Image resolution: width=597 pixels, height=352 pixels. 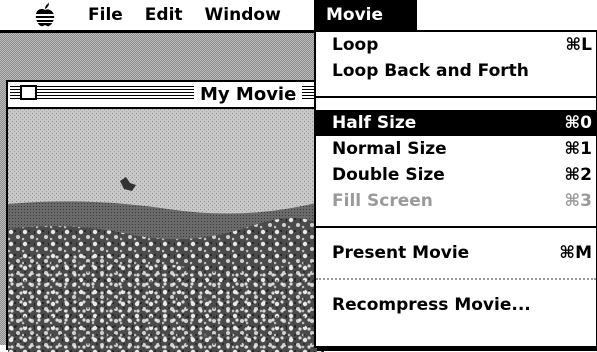 I want to click on menu-item-shortcut: ⌘1, so click(x=578, y=149).